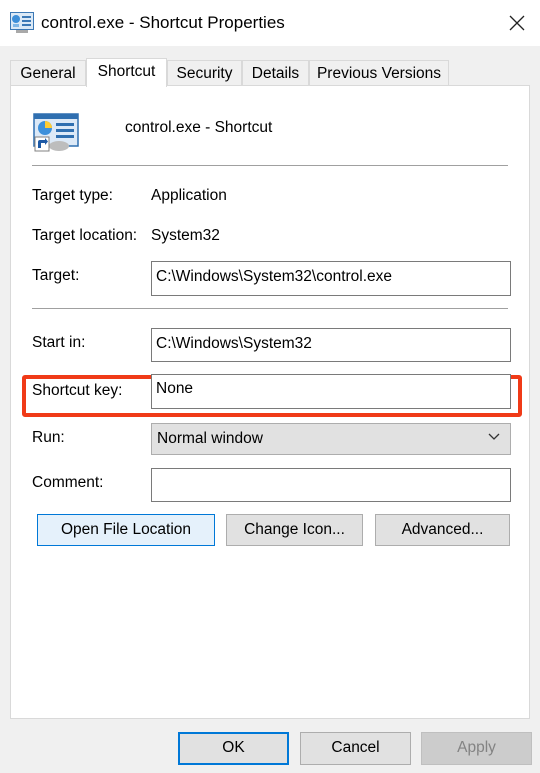 The height and width of the screenshot is (773, 540). Describe the element at coordinates (68, 482) in the screenshot. I see `comment-label: Comment:` at that location.